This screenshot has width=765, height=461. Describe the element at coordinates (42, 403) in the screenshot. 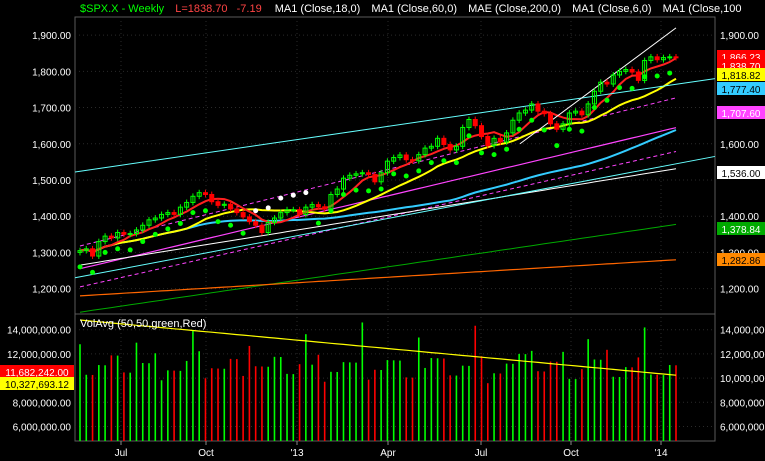

I see `vol-tick-label: 8,000,000.00` at that location.